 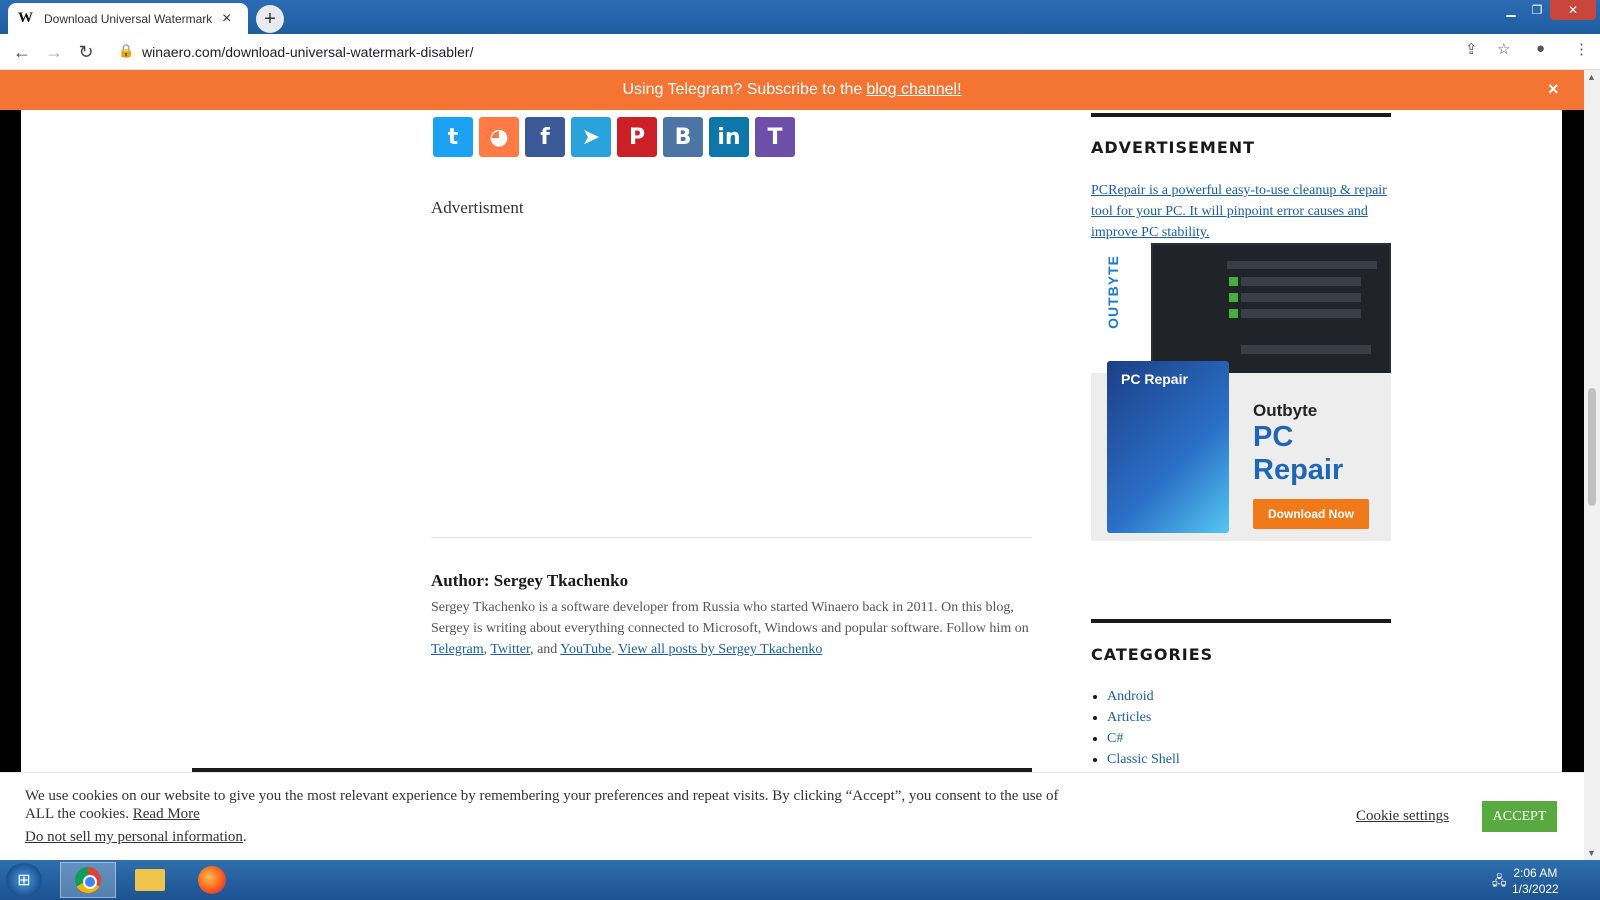 I want to click on menu-kebab-icon: ⋮, so click(x=1581, y=49).